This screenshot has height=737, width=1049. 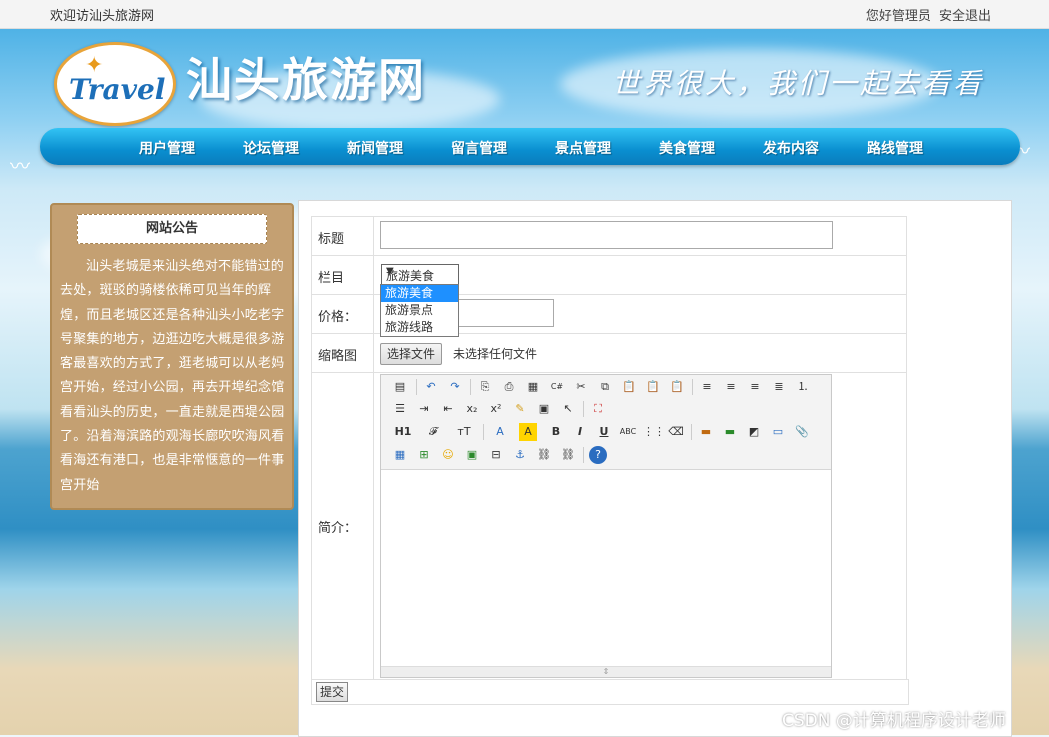 What do you see at coordinates (629, 387) in the screenshot?
I see `paste-icon: 📋` at bounding box center [629, 387].